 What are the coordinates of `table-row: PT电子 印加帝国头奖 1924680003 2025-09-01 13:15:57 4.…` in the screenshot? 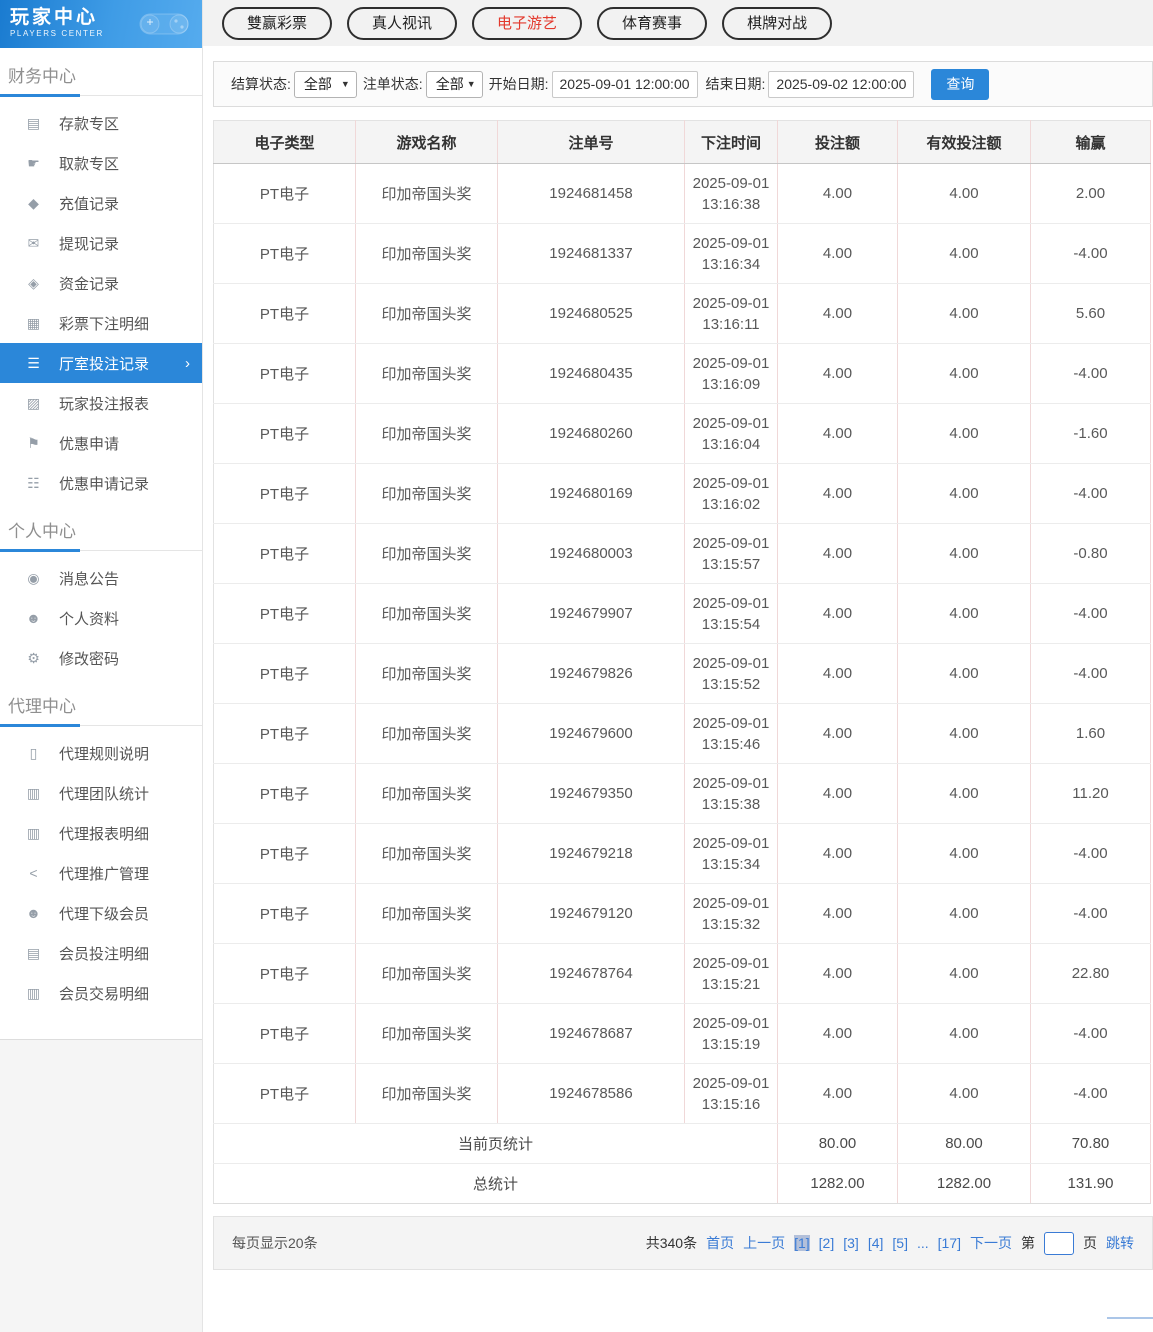 It's located at (682, 553).